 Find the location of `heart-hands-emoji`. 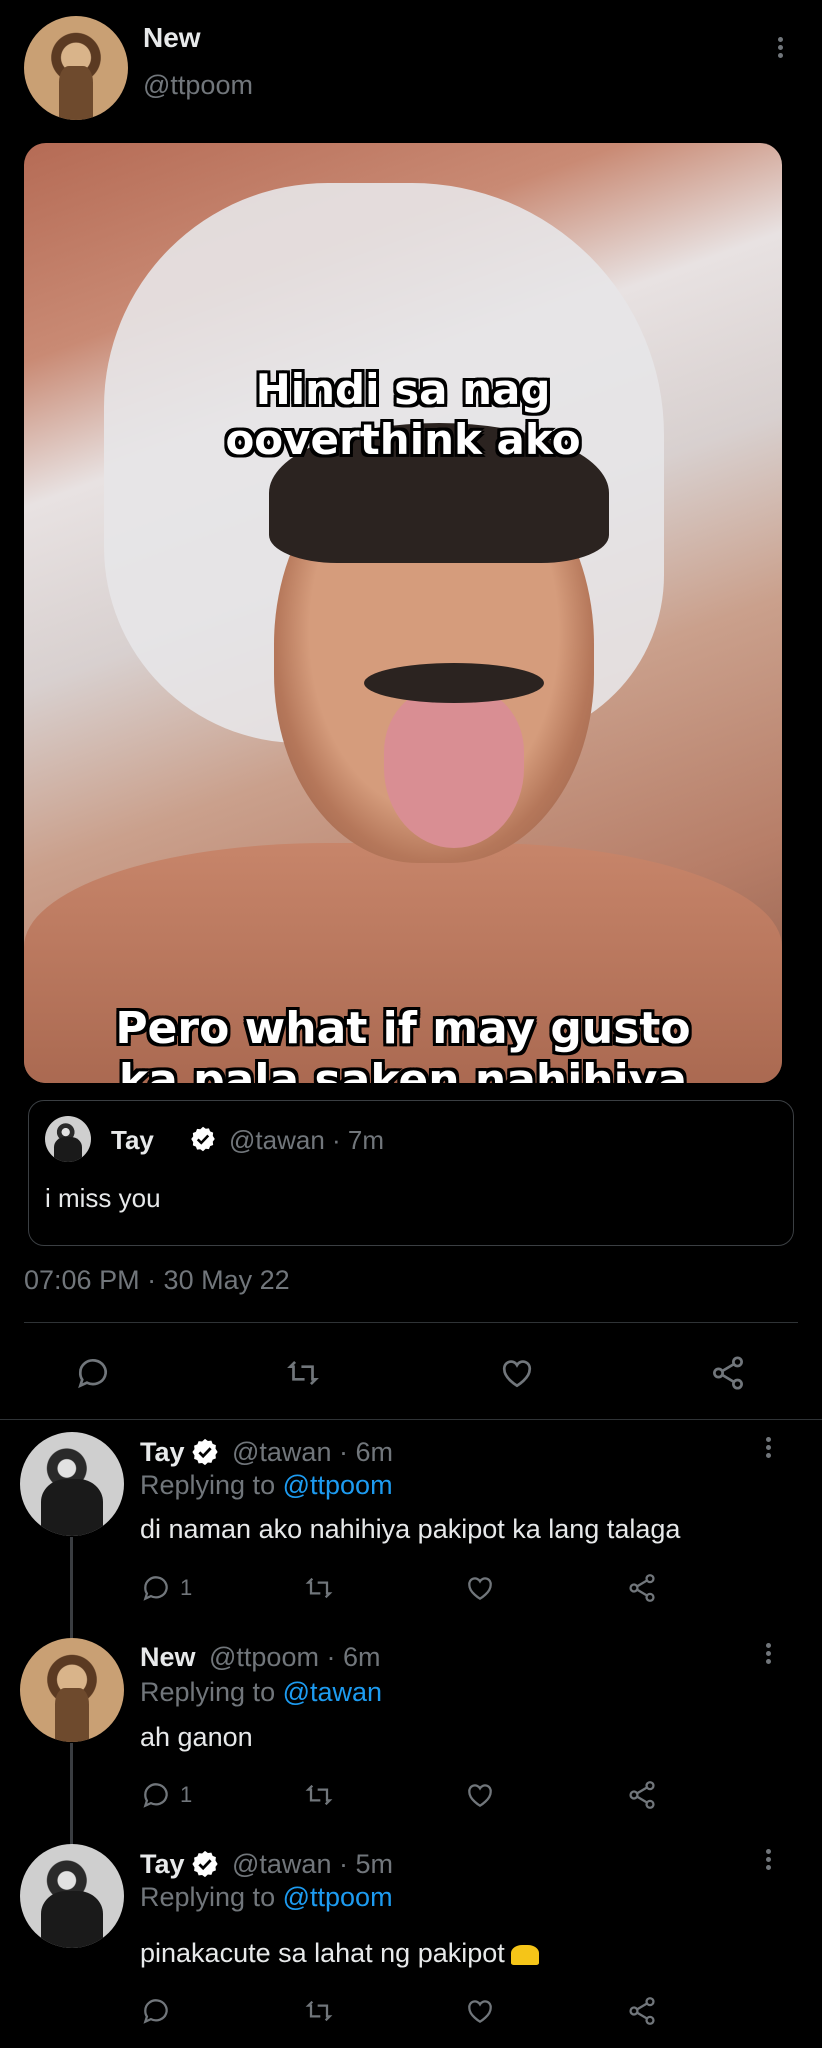

heart-hands-emoji is located at coordinates (524, 1954).